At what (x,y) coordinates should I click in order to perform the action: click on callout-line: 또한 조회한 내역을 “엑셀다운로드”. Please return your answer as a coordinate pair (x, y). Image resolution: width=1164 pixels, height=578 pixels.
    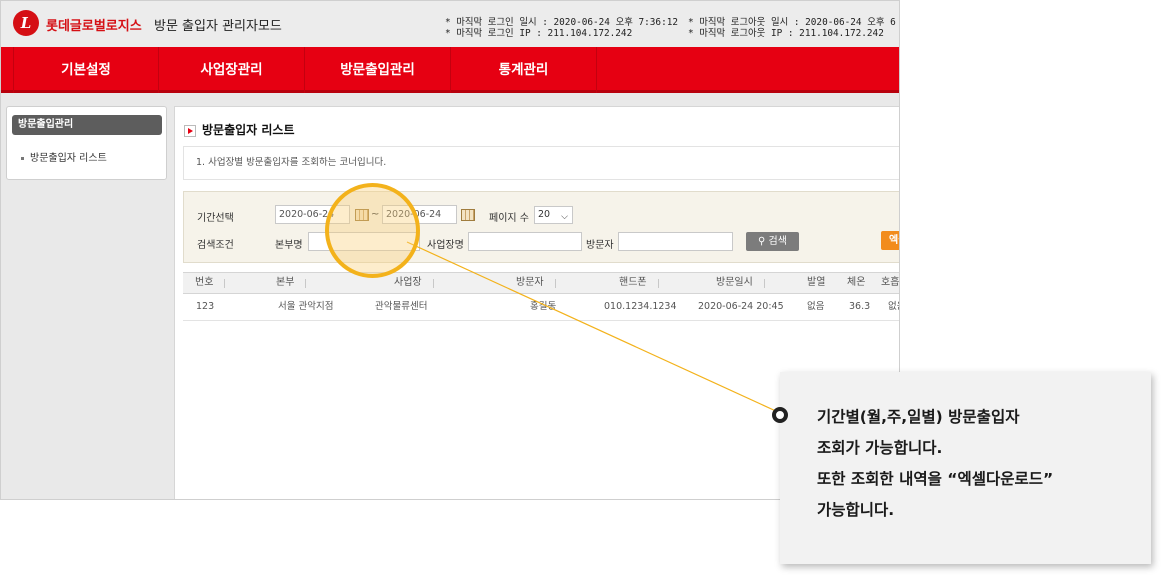
    Looking at the image, I should click on (935, 479).